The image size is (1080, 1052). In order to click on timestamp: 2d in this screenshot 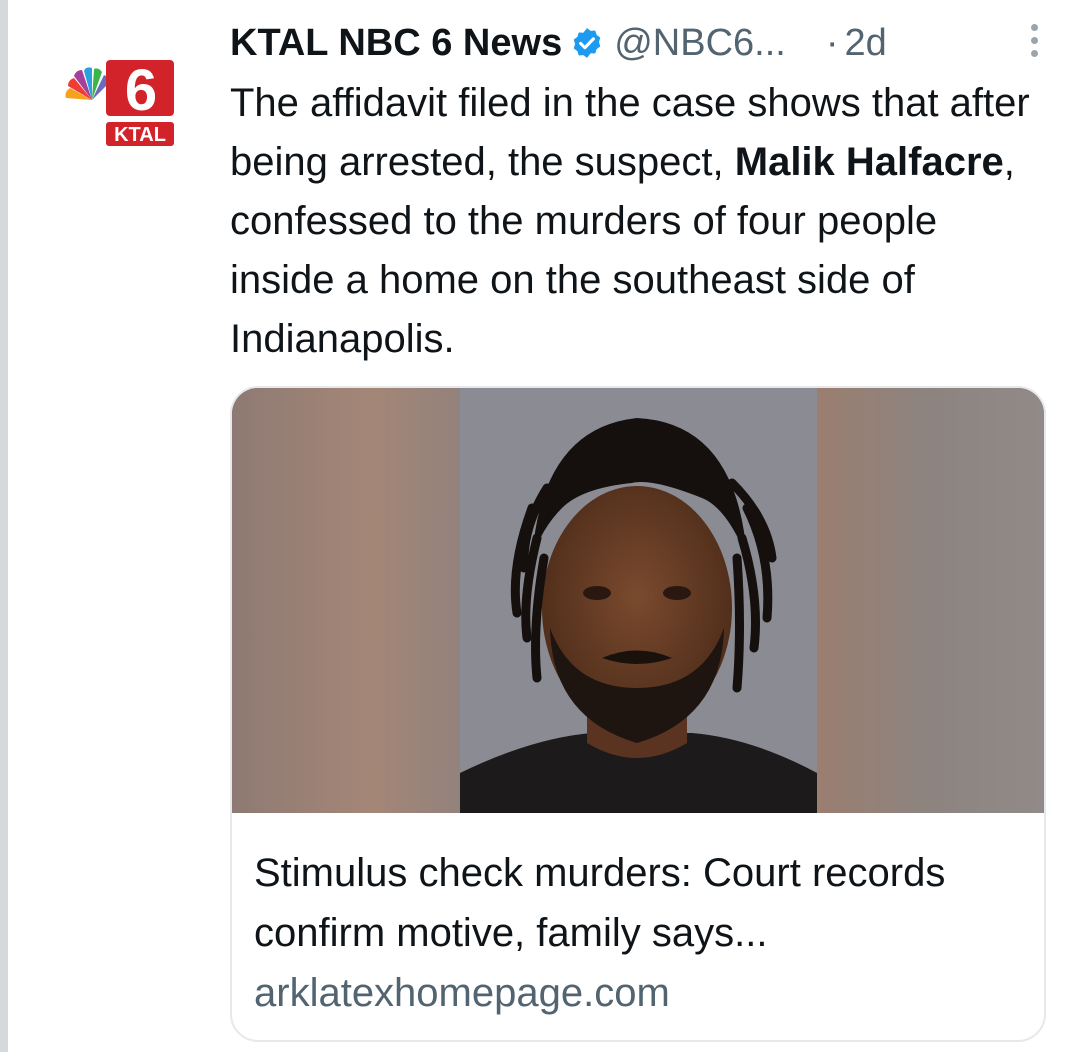, I will do `click(865, 43)`.